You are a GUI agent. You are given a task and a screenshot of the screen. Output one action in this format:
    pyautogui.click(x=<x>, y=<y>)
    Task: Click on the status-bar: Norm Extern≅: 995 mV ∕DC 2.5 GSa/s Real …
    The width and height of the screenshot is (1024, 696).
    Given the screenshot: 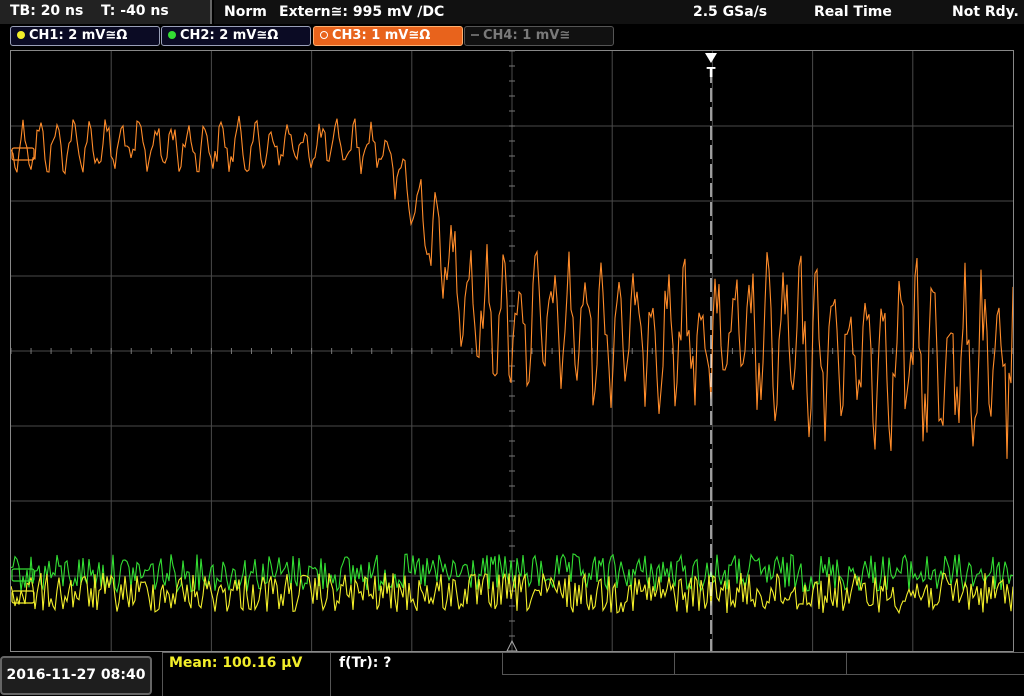 What is the action you would take?
    pyautogui.click(x=619, y=12)
    